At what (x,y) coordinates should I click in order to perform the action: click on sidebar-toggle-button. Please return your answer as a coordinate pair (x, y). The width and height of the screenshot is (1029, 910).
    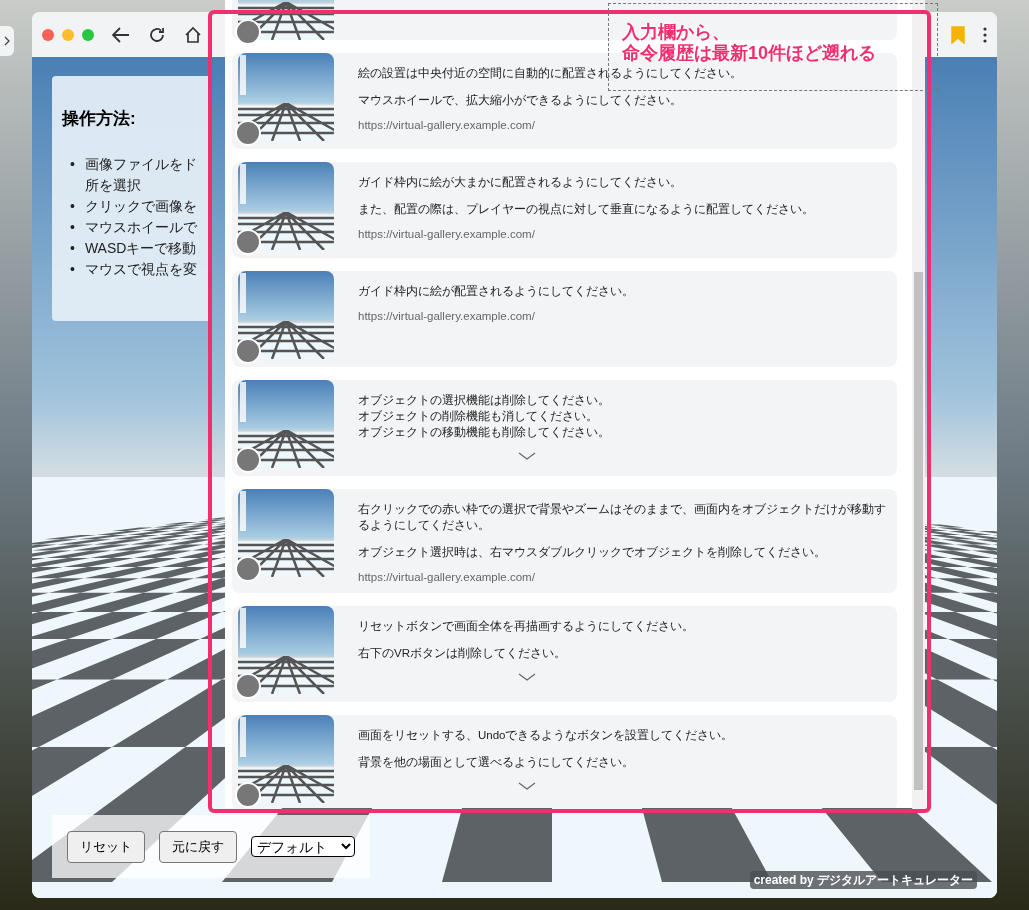
    Looking at the image, I should click on (7, 41).